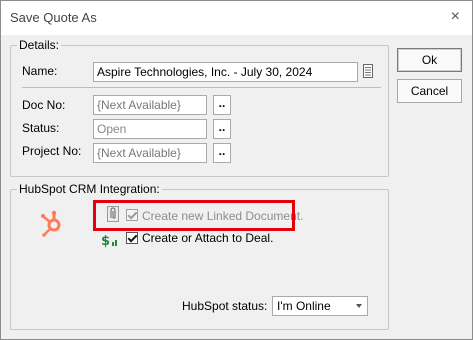  I want to click on project-no-label: Project No:, so click(52, 151).